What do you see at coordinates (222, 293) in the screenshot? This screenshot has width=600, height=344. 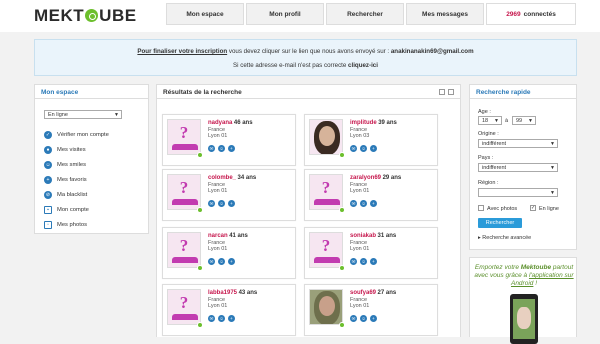 I see `profile-name: labba1975` at bounding box center [222, 293].